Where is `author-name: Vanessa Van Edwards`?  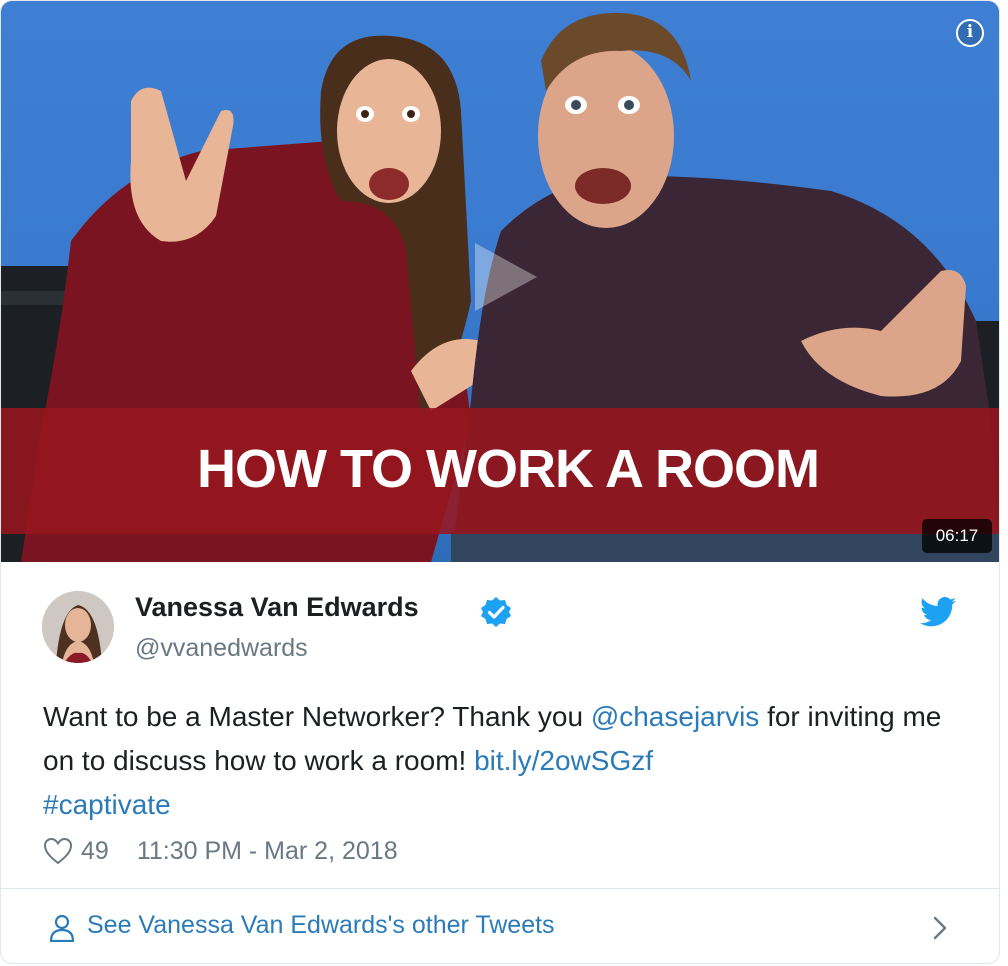 author-name: Vanessa Van Edwards is located at coordinates (277, 607).